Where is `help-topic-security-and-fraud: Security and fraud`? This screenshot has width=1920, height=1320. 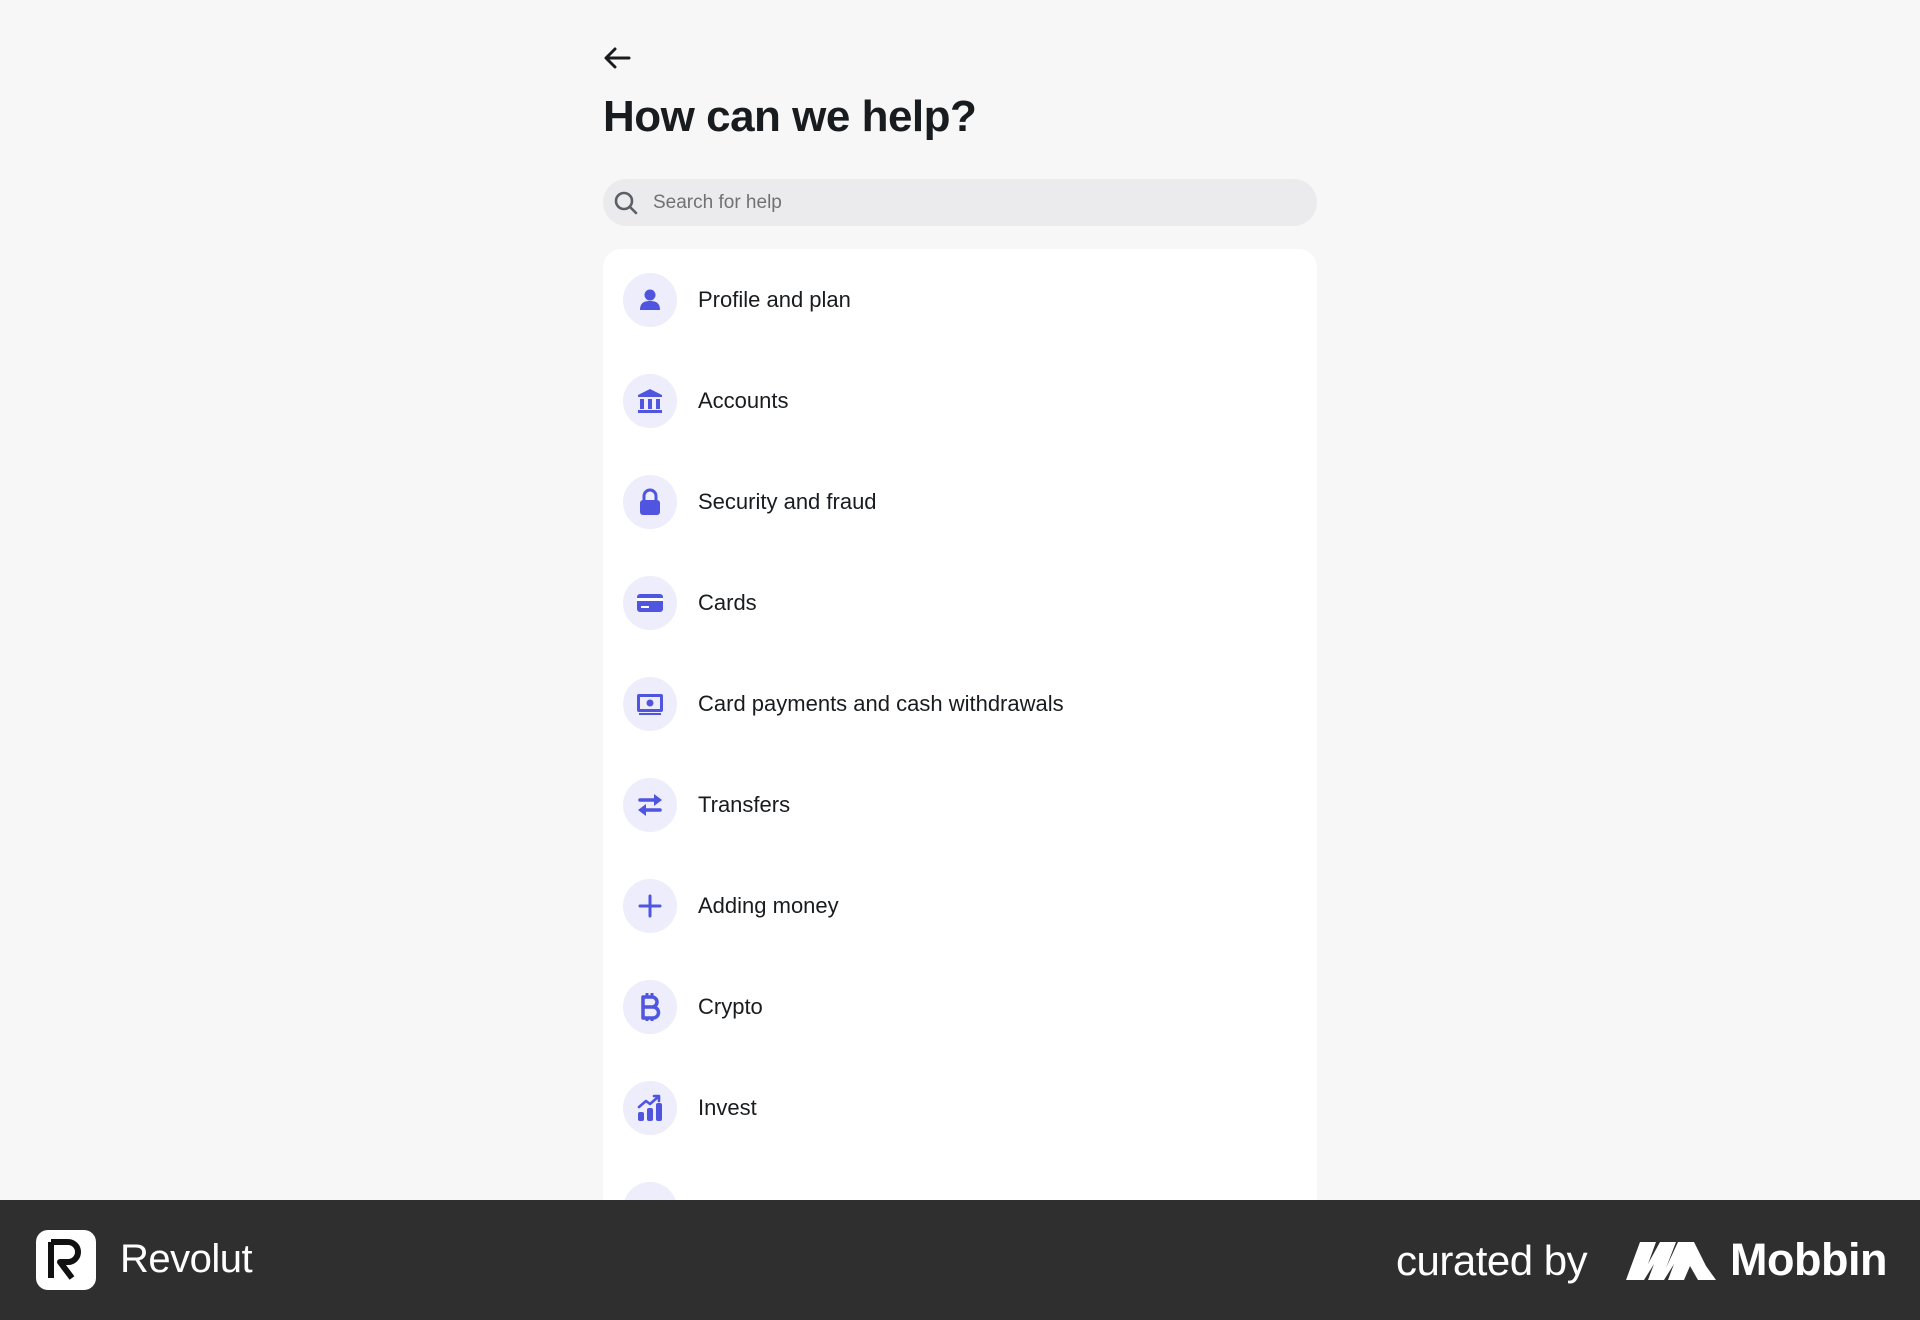 help-topic-security-and-fraud: Security and fraud is located at coordinates (960, 501).